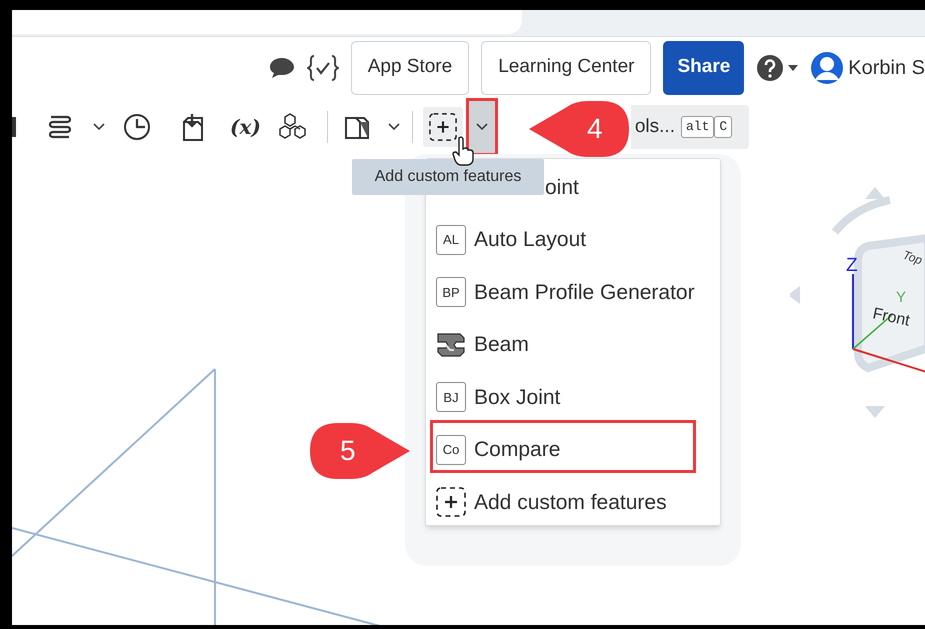 The width and height of the screenshot is (925, 629). I want to click on callout-number: 5, so click(348, 451).